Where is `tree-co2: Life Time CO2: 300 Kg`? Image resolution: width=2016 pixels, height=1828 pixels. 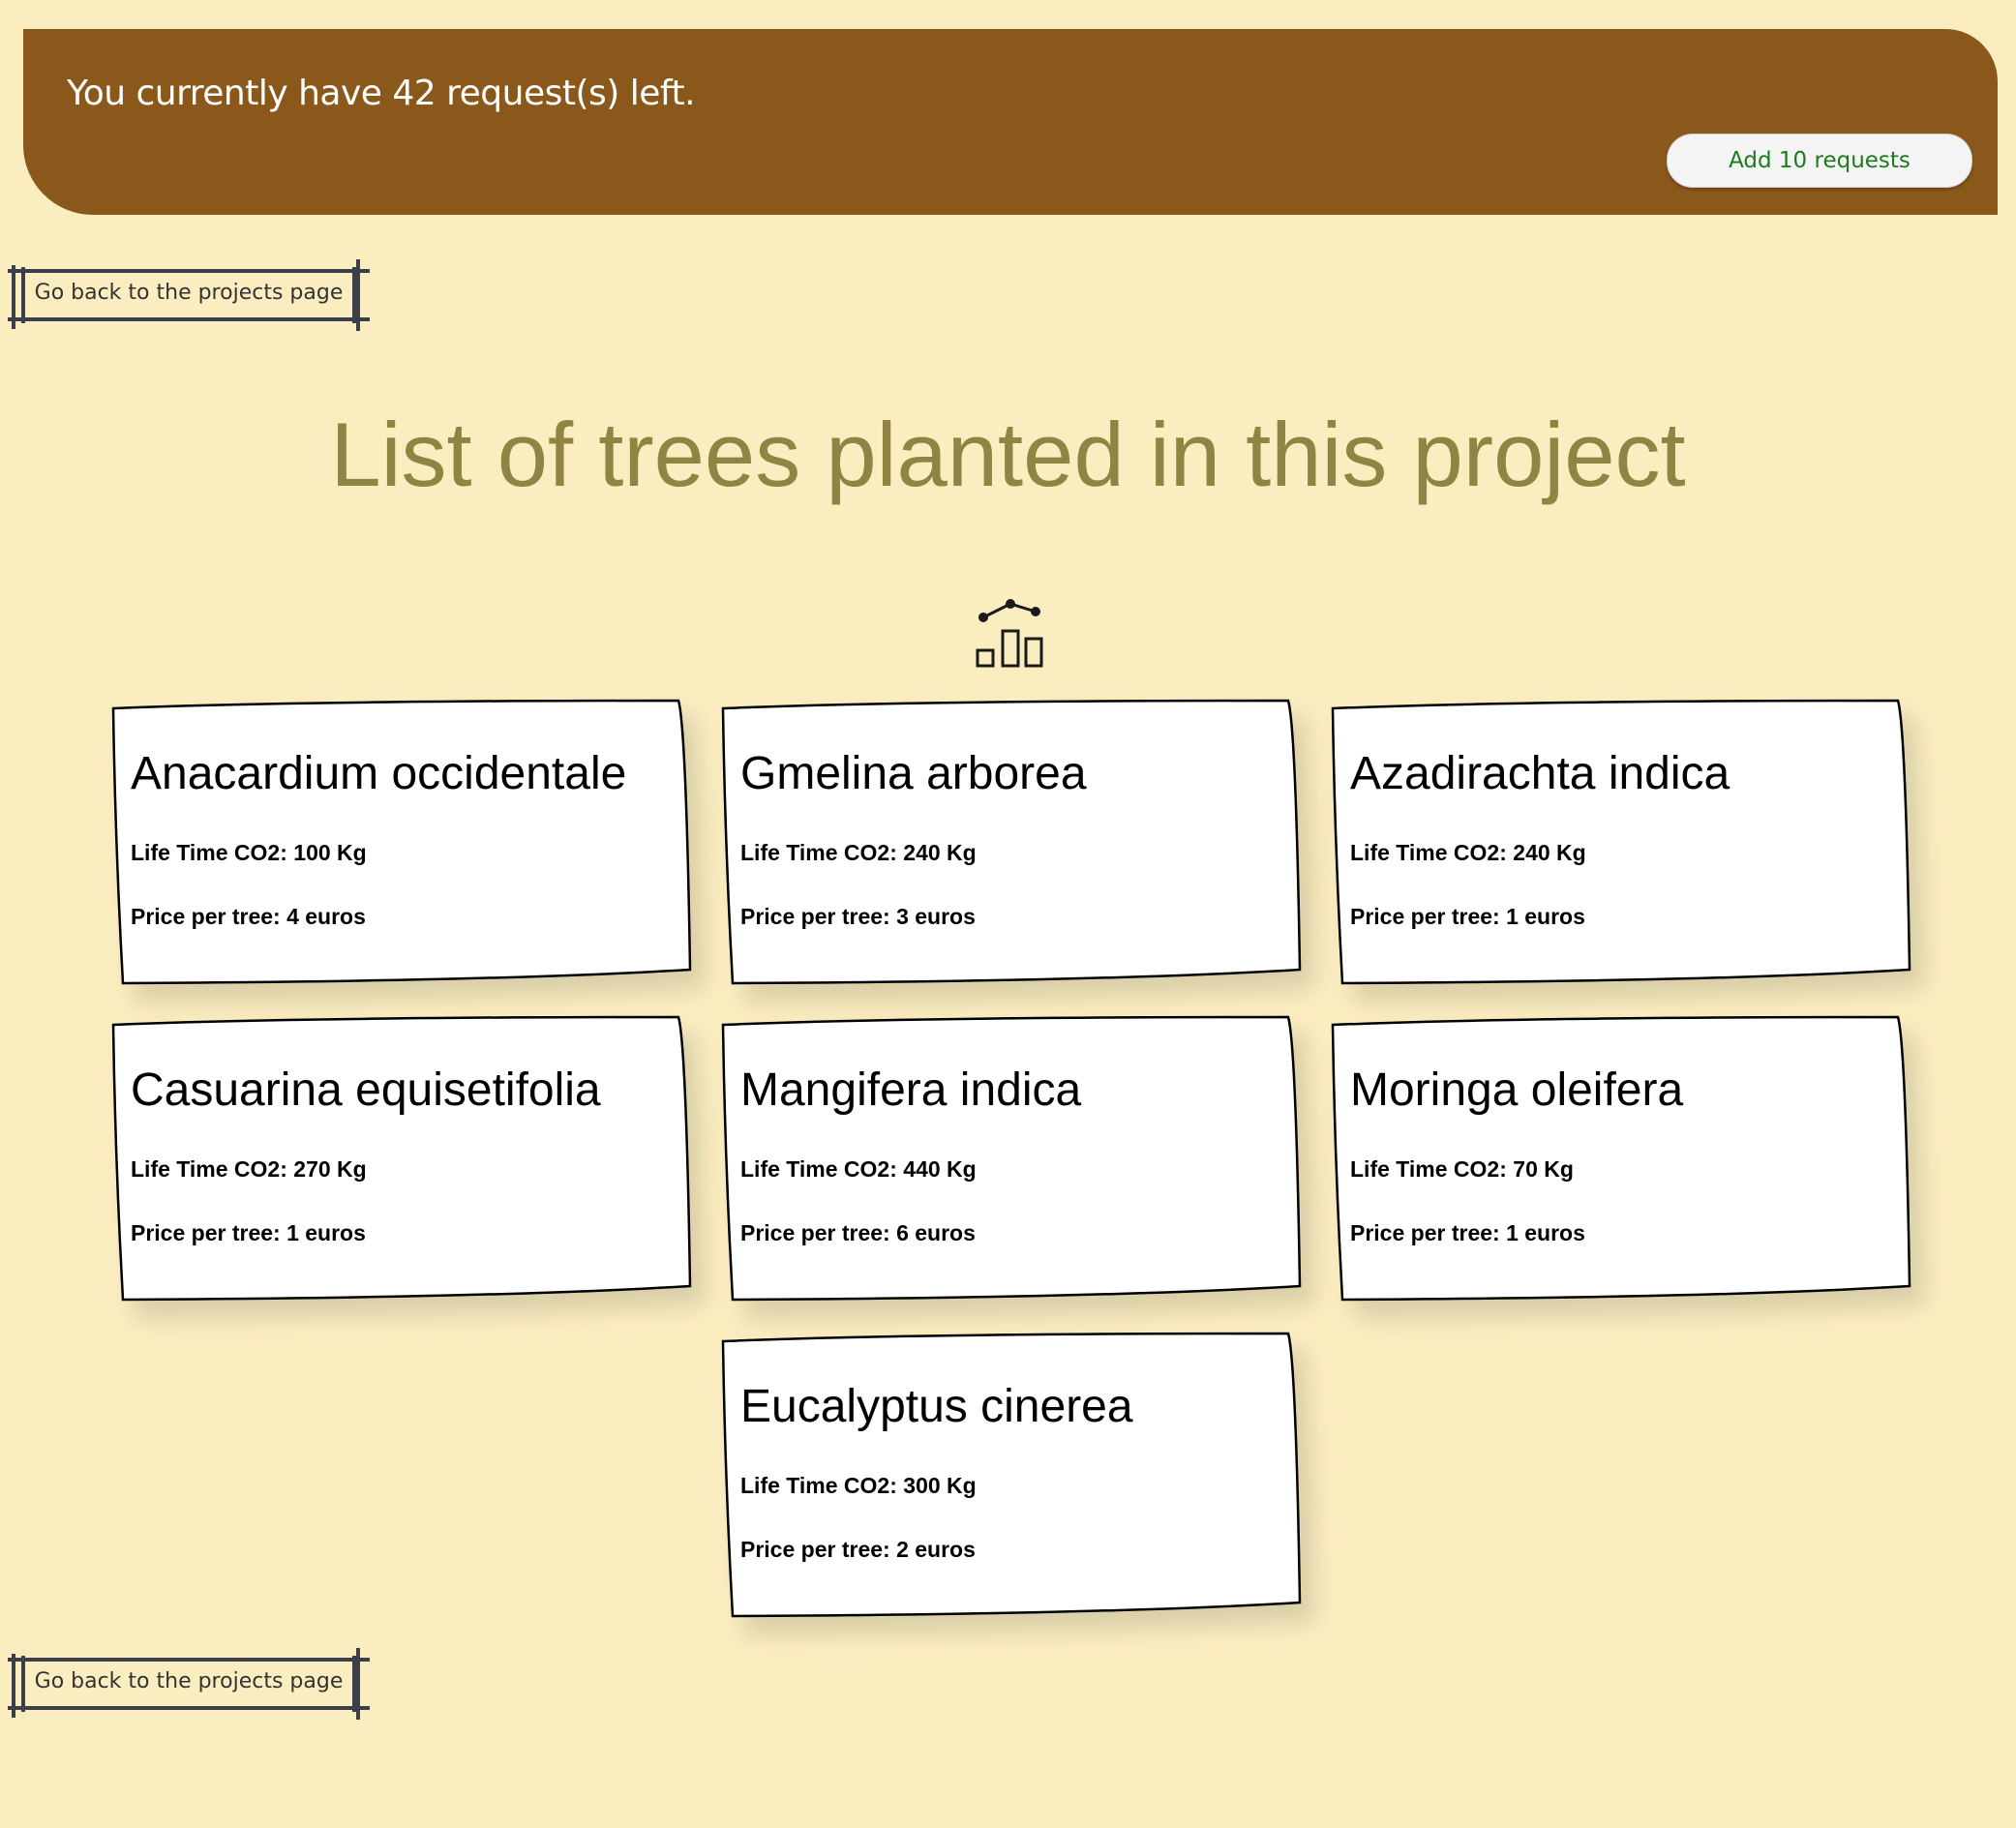 tree-co2: Life Time CO2: 300 Kg is located at coordinates (858, 1485).